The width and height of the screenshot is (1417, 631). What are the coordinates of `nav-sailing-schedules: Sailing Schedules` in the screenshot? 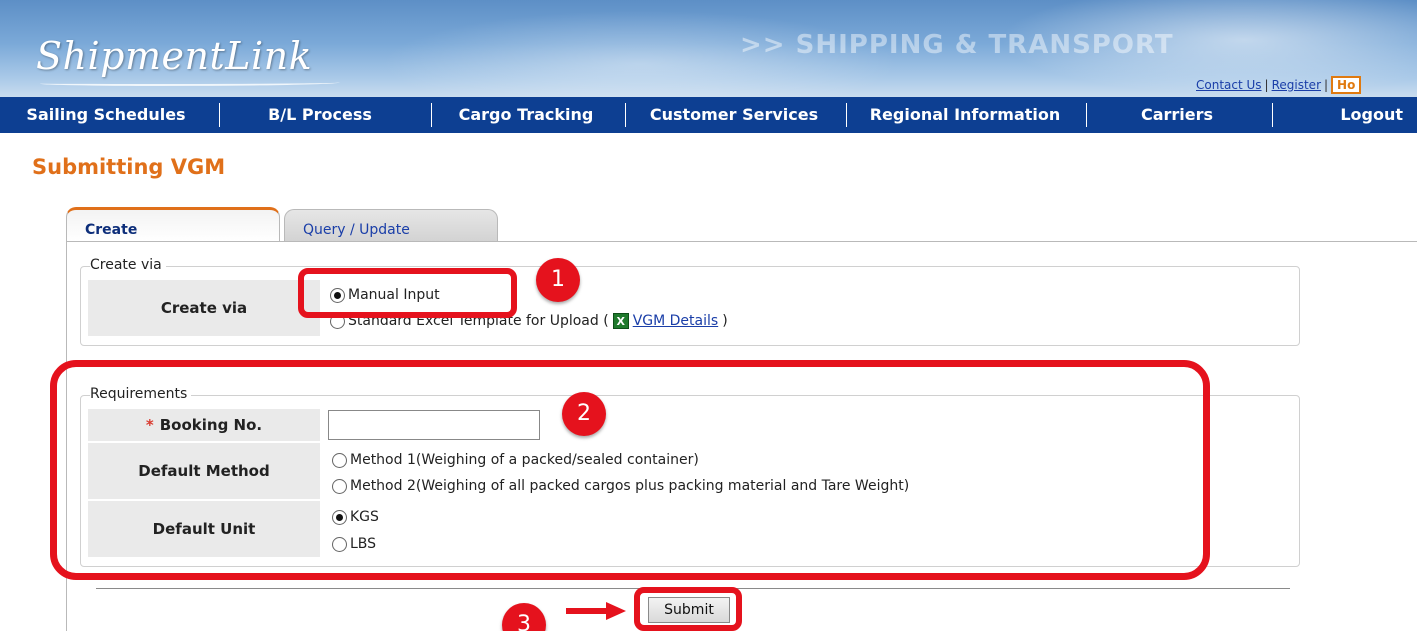 It's located at (106, 115).